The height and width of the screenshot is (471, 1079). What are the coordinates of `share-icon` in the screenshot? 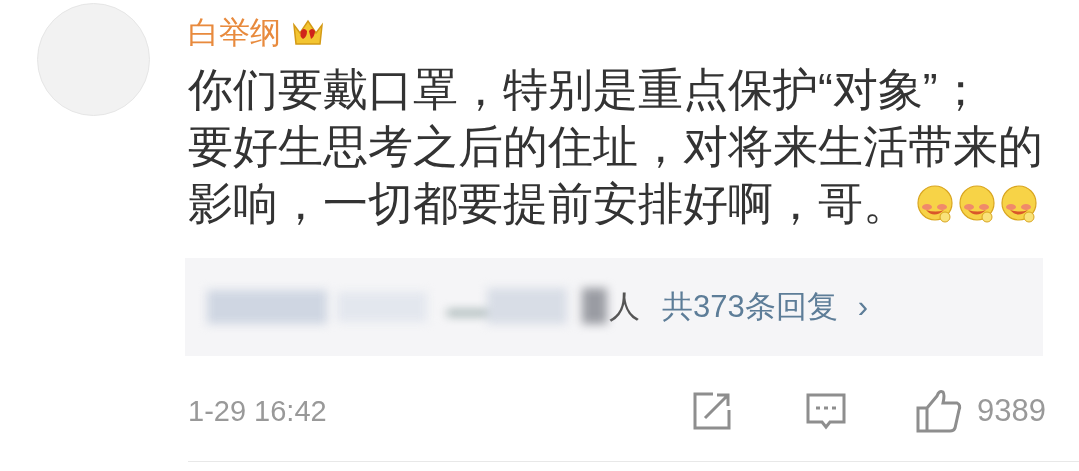 It's located at (712, 411).